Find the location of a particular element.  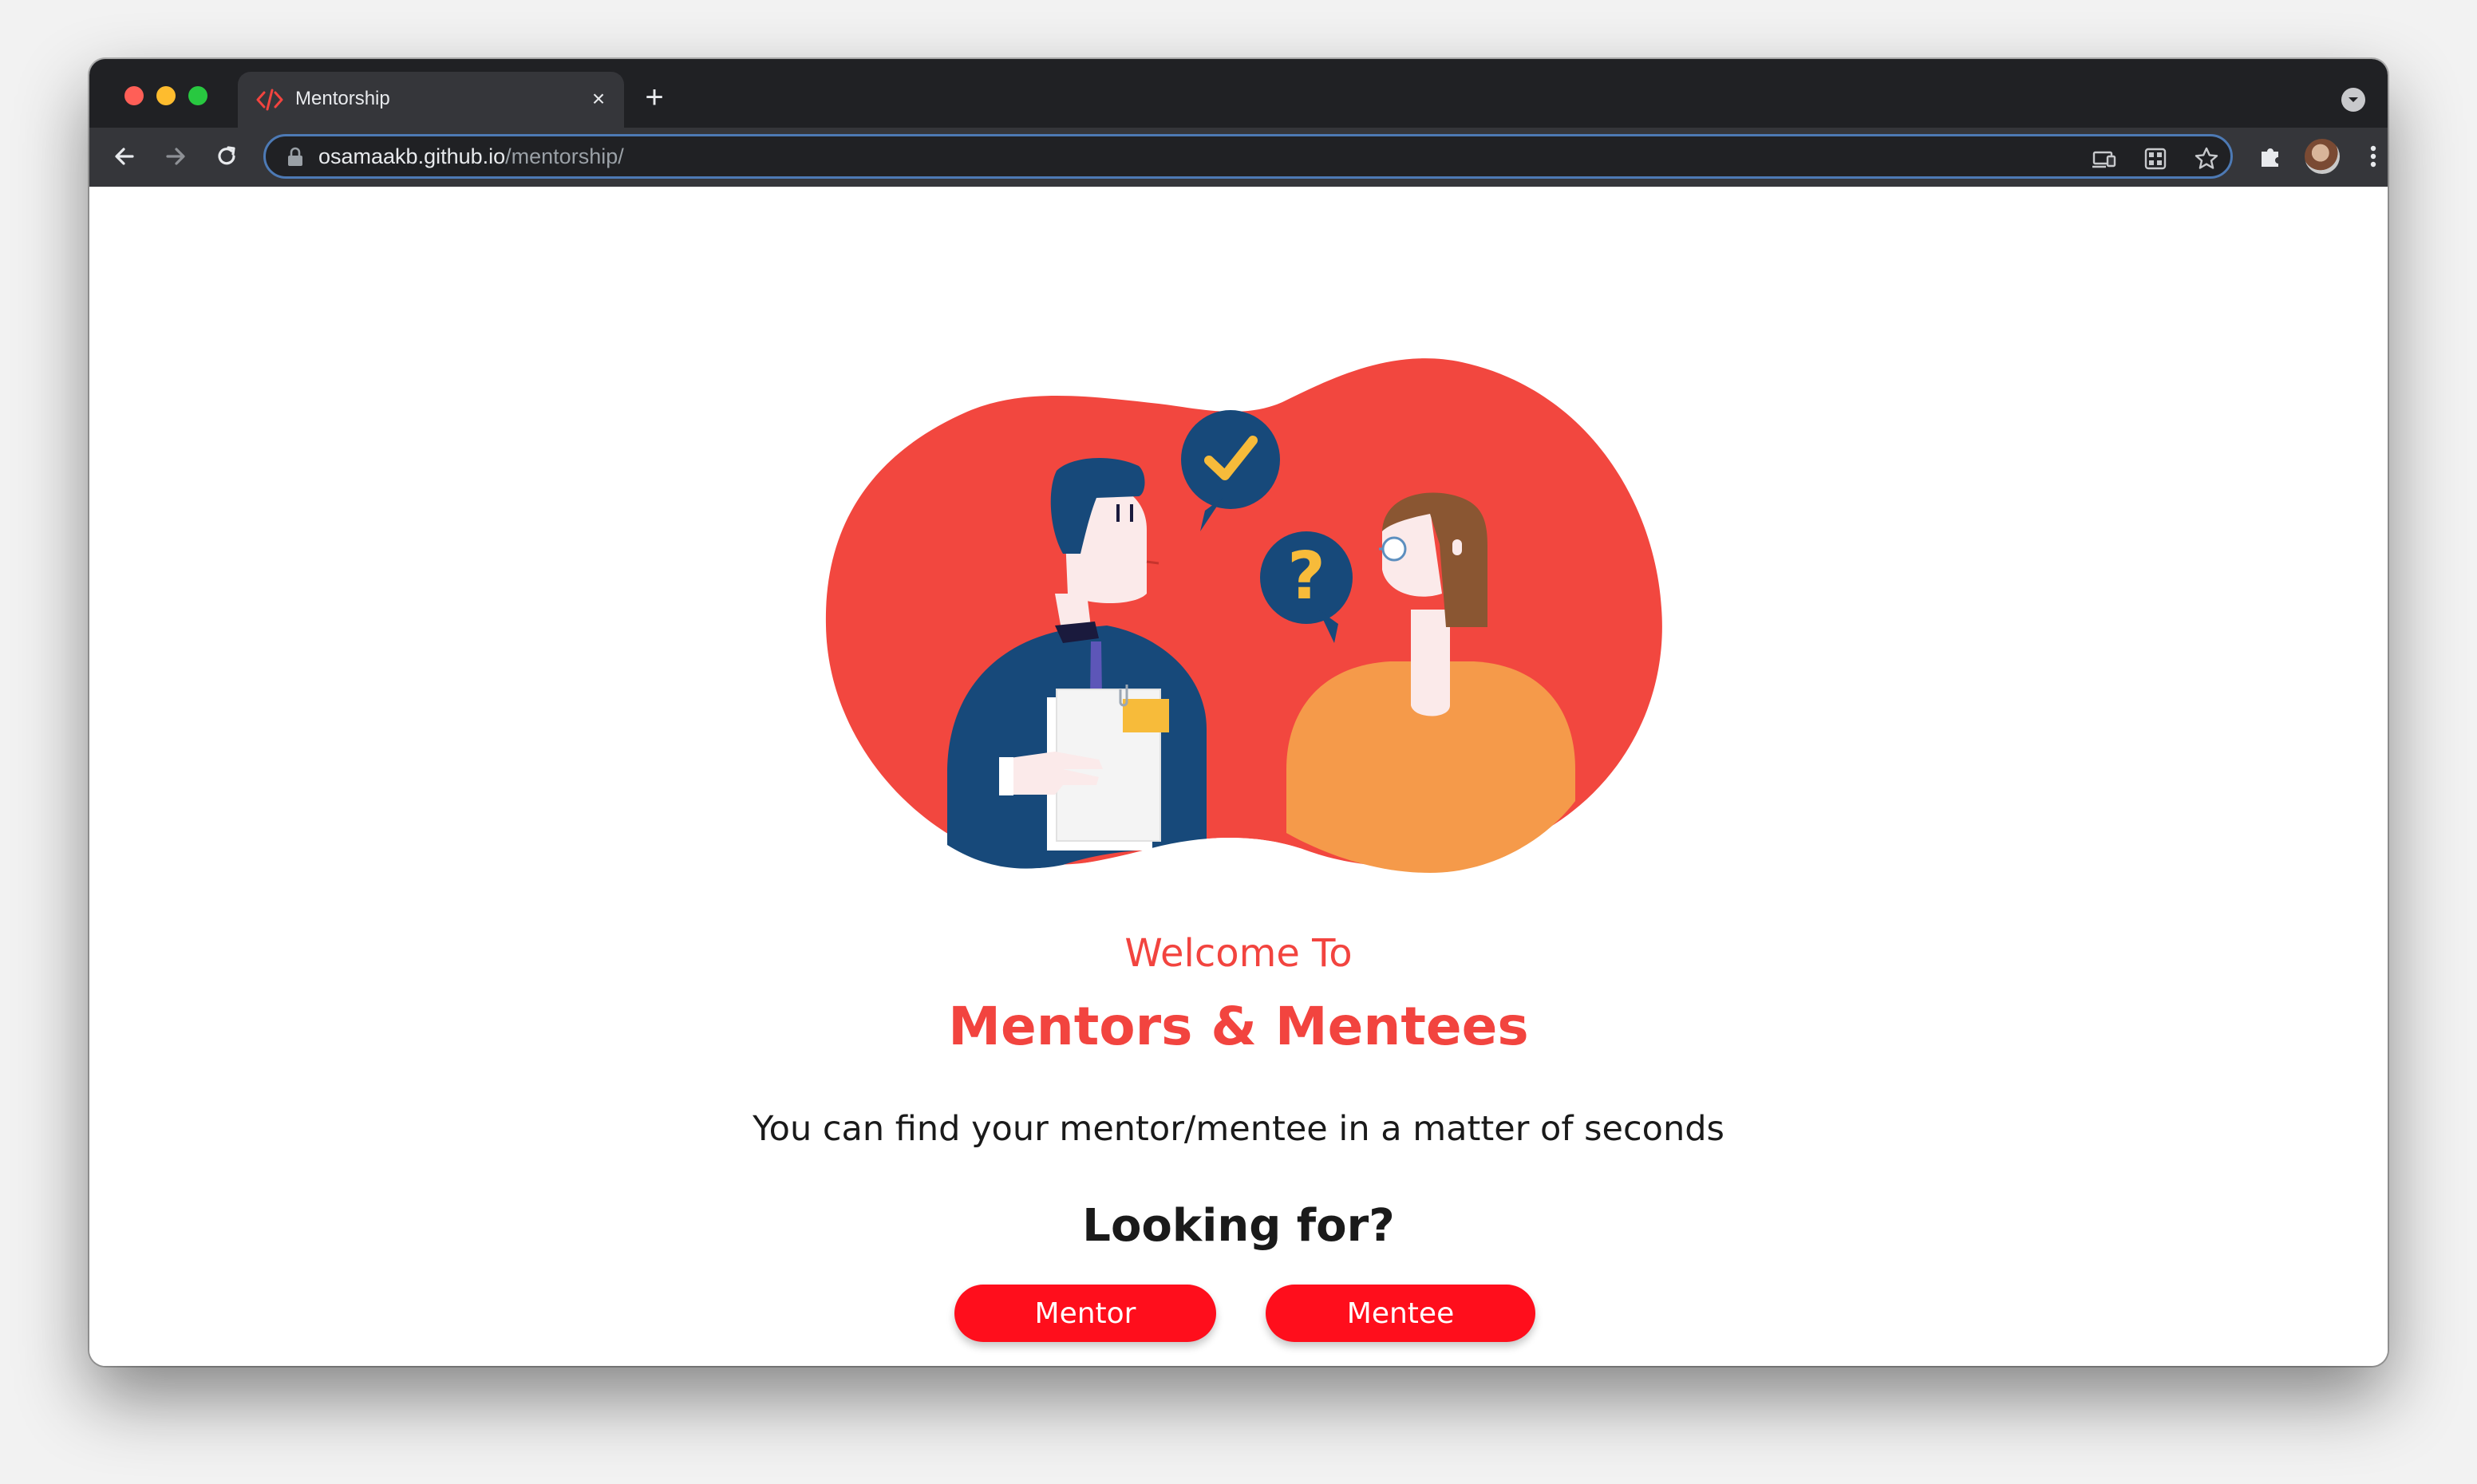

code-icon is located at coordinates (270, 100).